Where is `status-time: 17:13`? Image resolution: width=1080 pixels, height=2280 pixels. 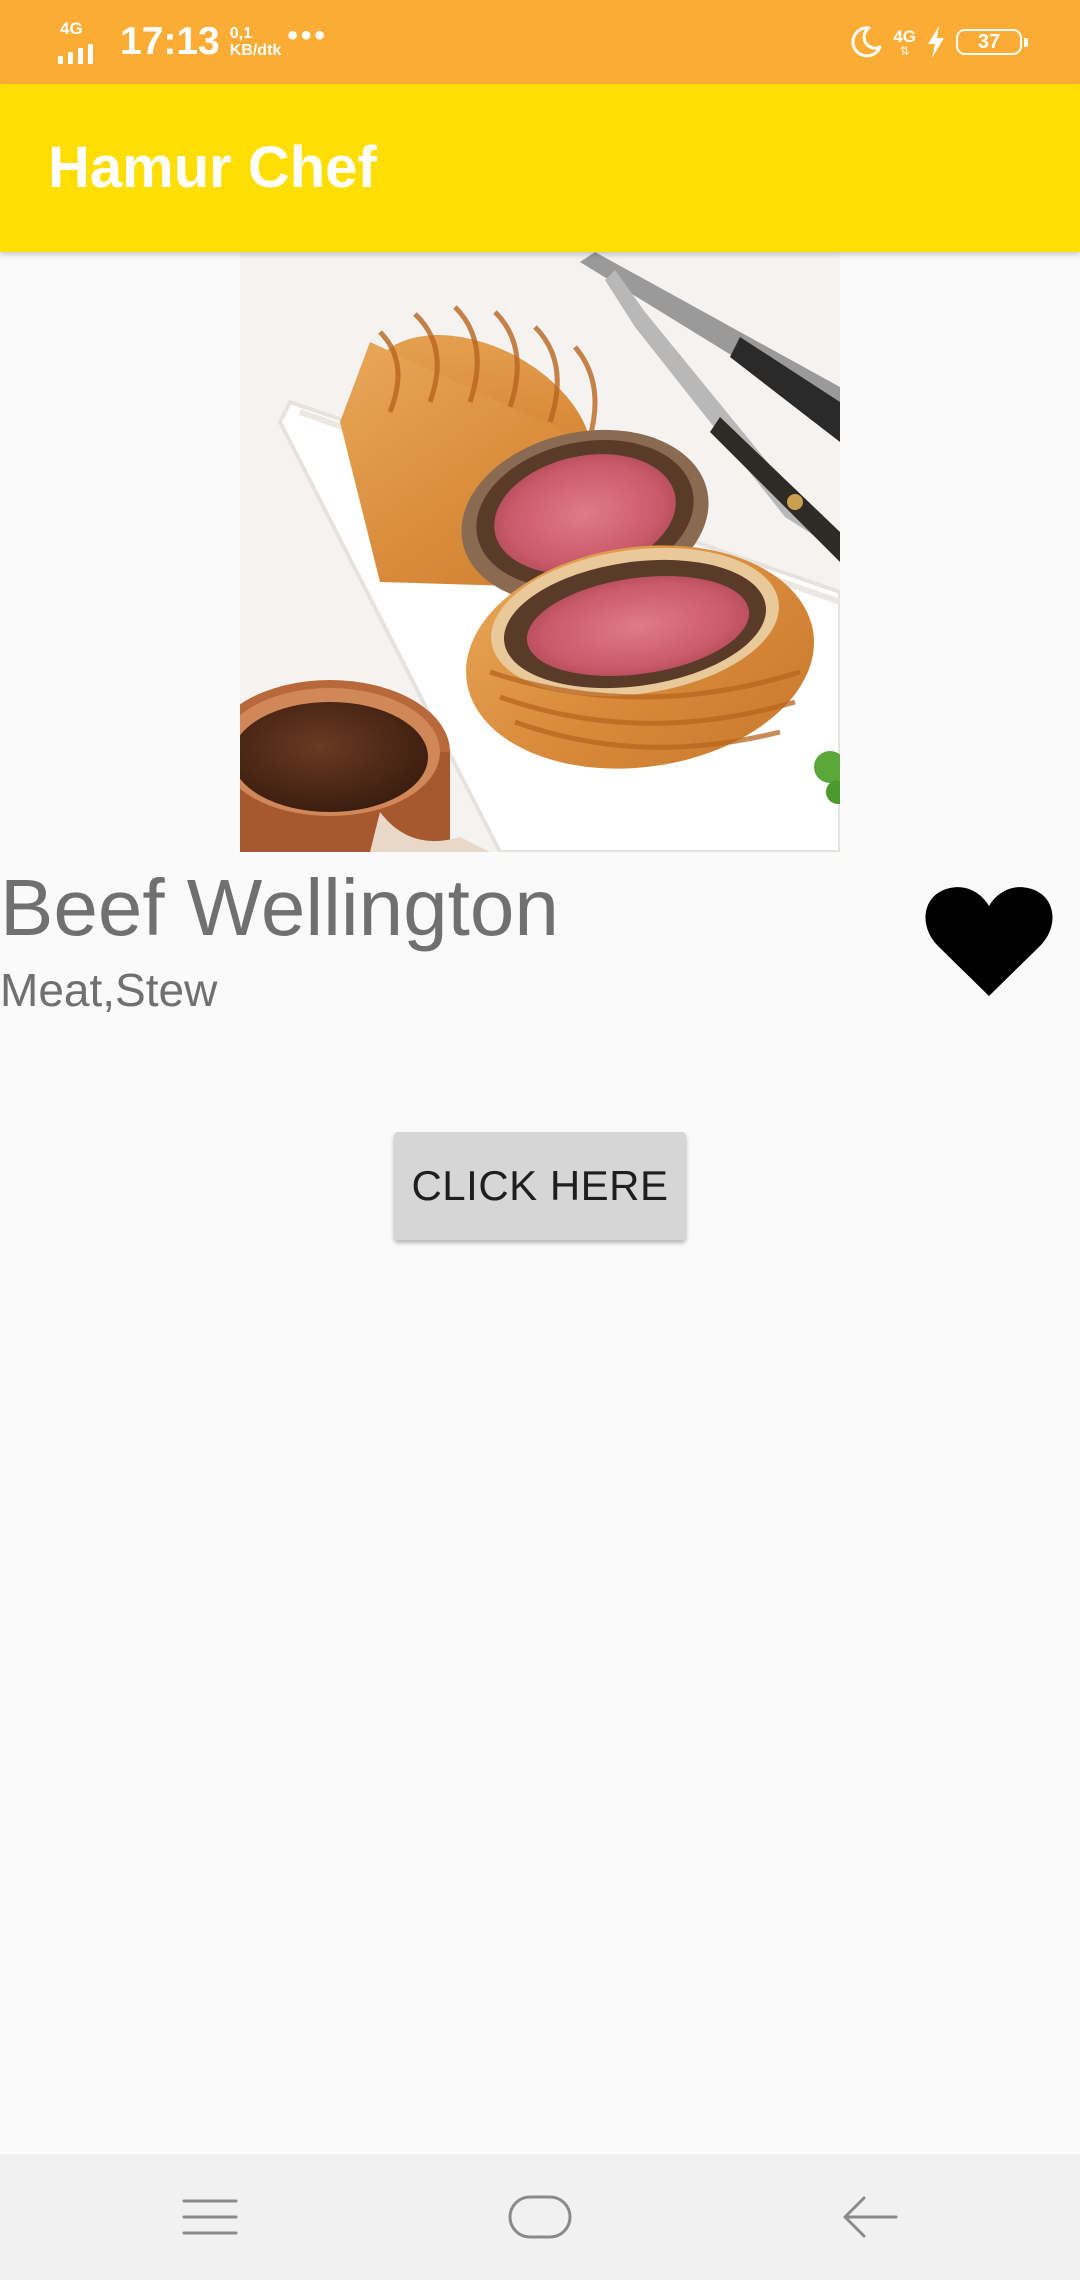
status-time: 17:13 is located at coordinates (170, 41).